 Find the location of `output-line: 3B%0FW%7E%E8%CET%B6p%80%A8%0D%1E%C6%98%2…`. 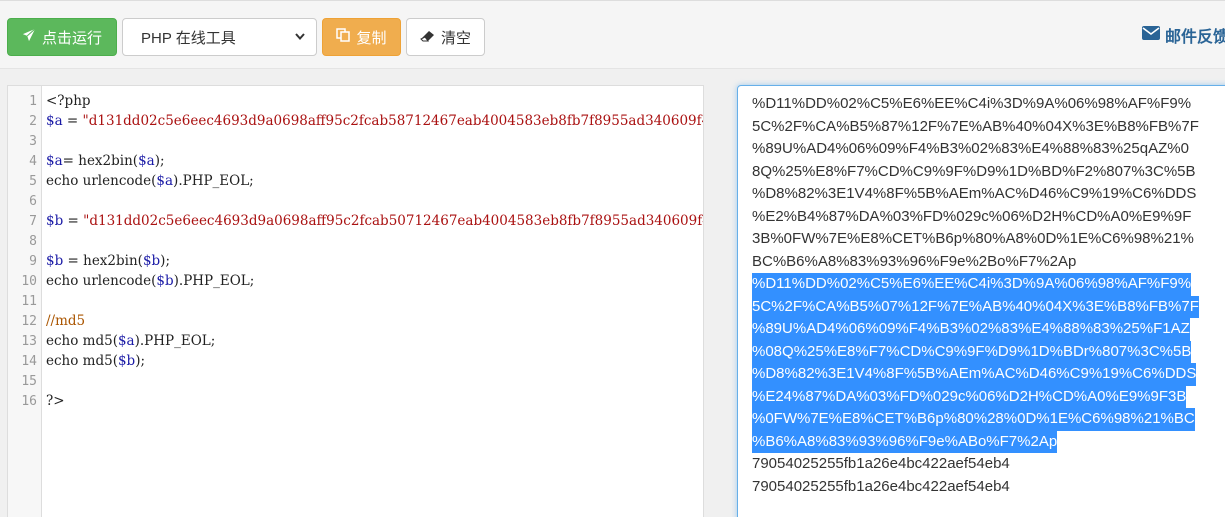

output-line: 3B%0FW%7E%E8%CET%B6p%80%A8%0D%1E%C6%98%2… is located at coordinates (988, 239).